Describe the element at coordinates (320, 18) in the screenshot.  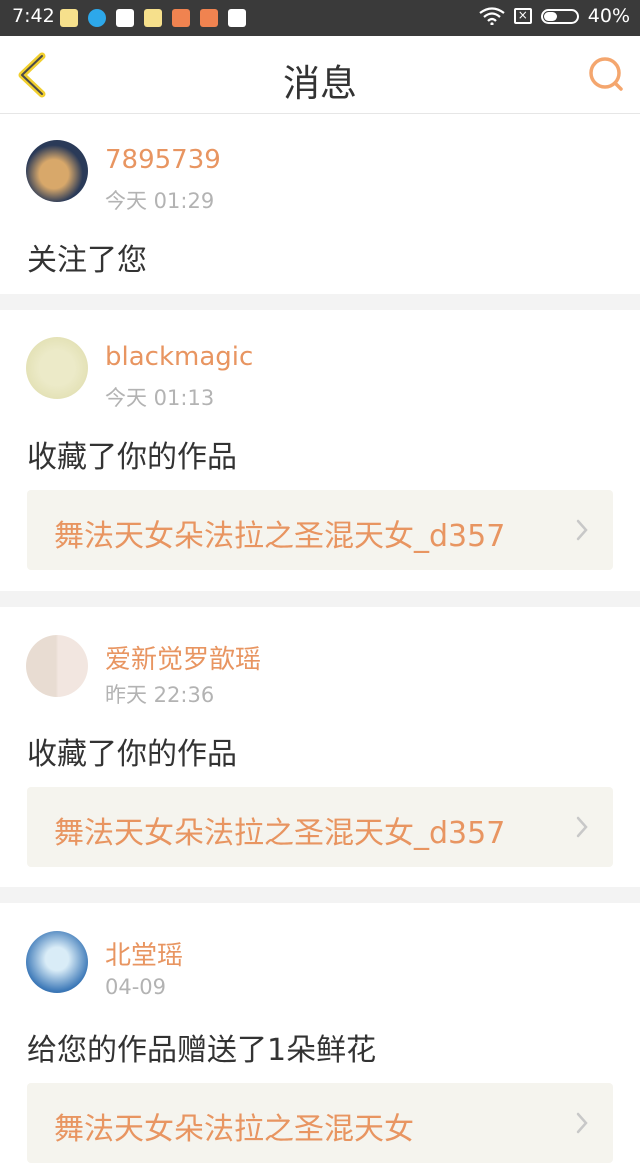
I see `status-bar: 7:42 × 40%` at that location.